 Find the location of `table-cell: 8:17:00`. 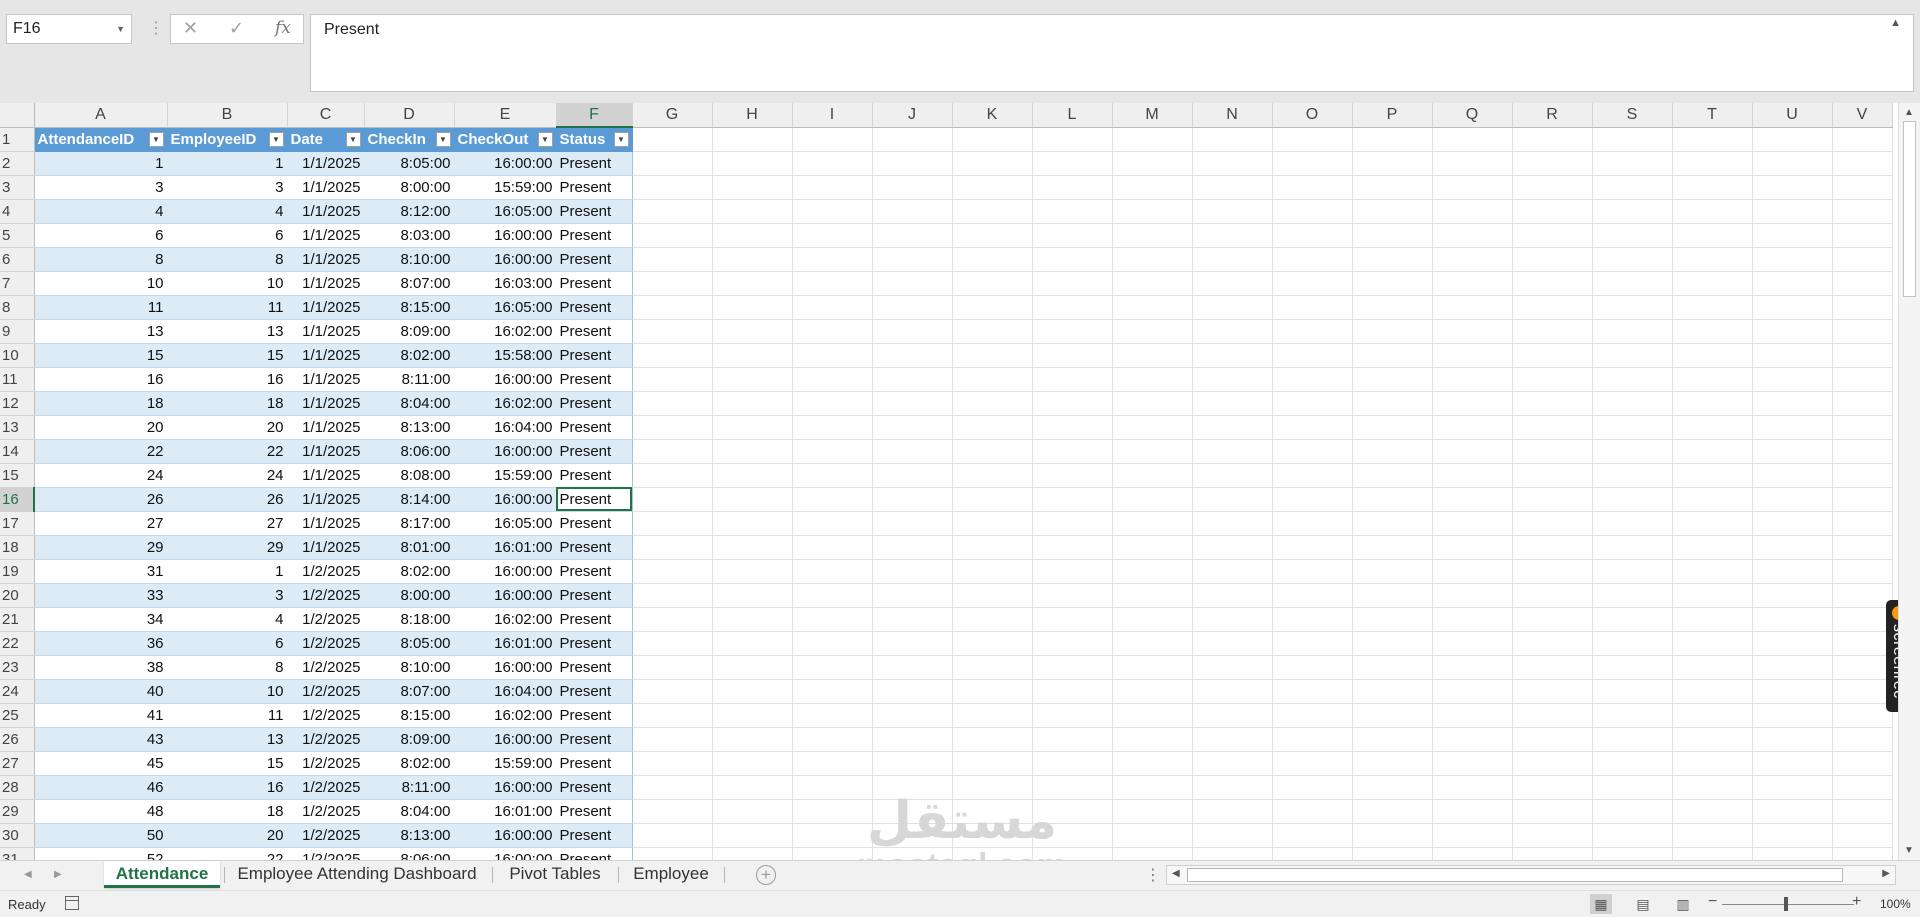

table-cell: 8:17:00 is located at coordinates (409, 523).